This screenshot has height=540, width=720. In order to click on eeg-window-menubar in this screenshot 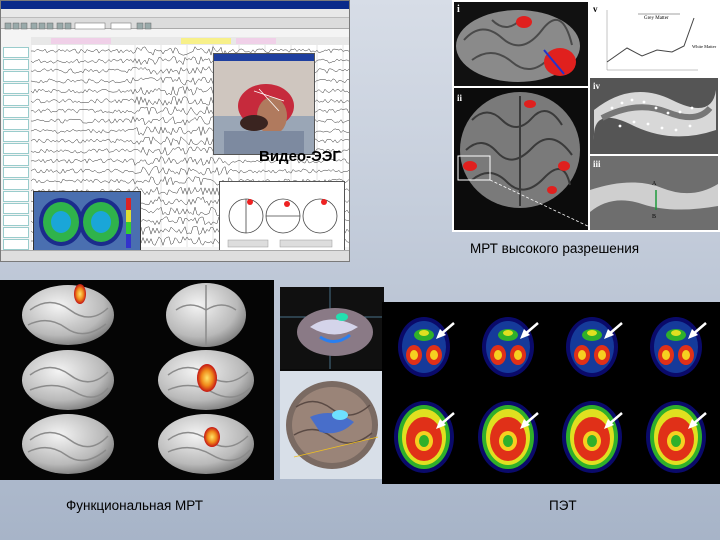, I will do `click(175, 13)`.